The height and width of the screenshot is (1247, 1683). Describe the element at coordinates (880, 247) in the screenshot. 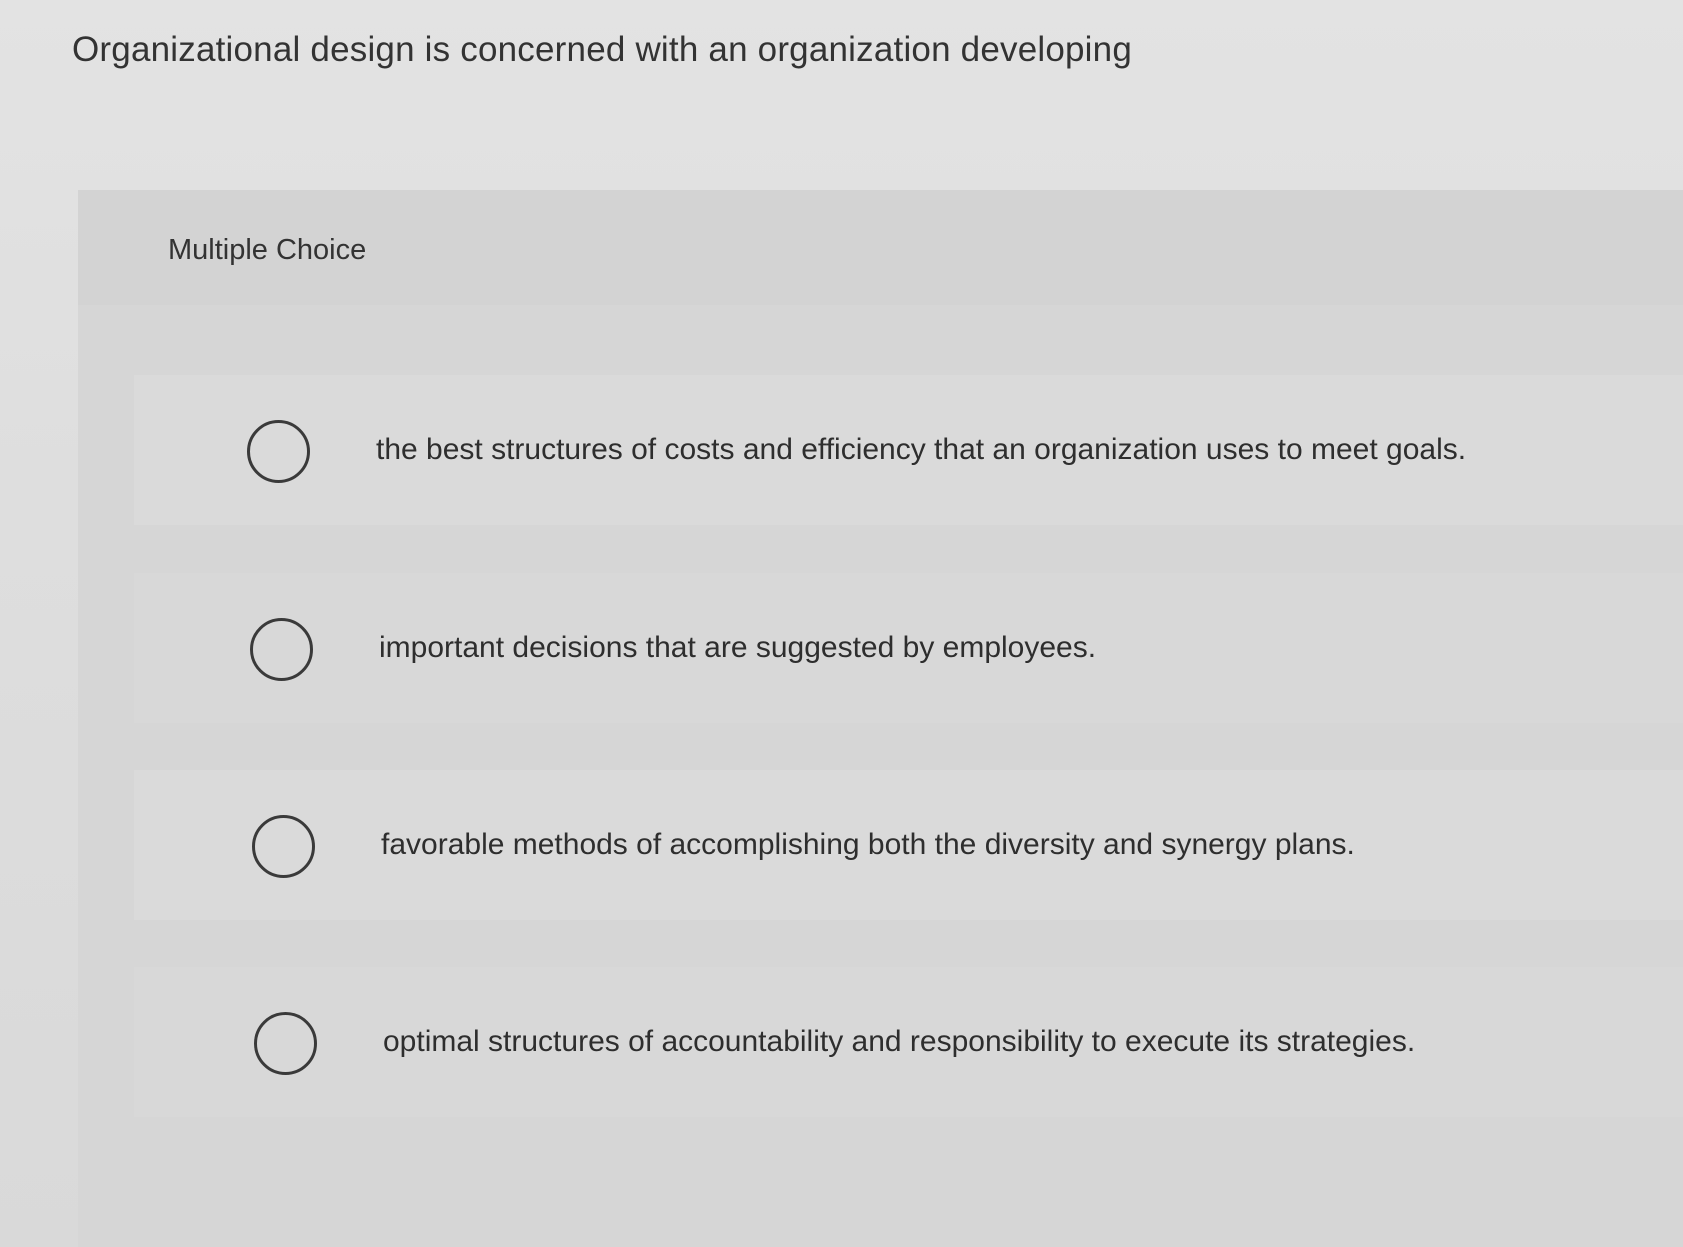

I see `panel-header: Multiple Choice` at that location.